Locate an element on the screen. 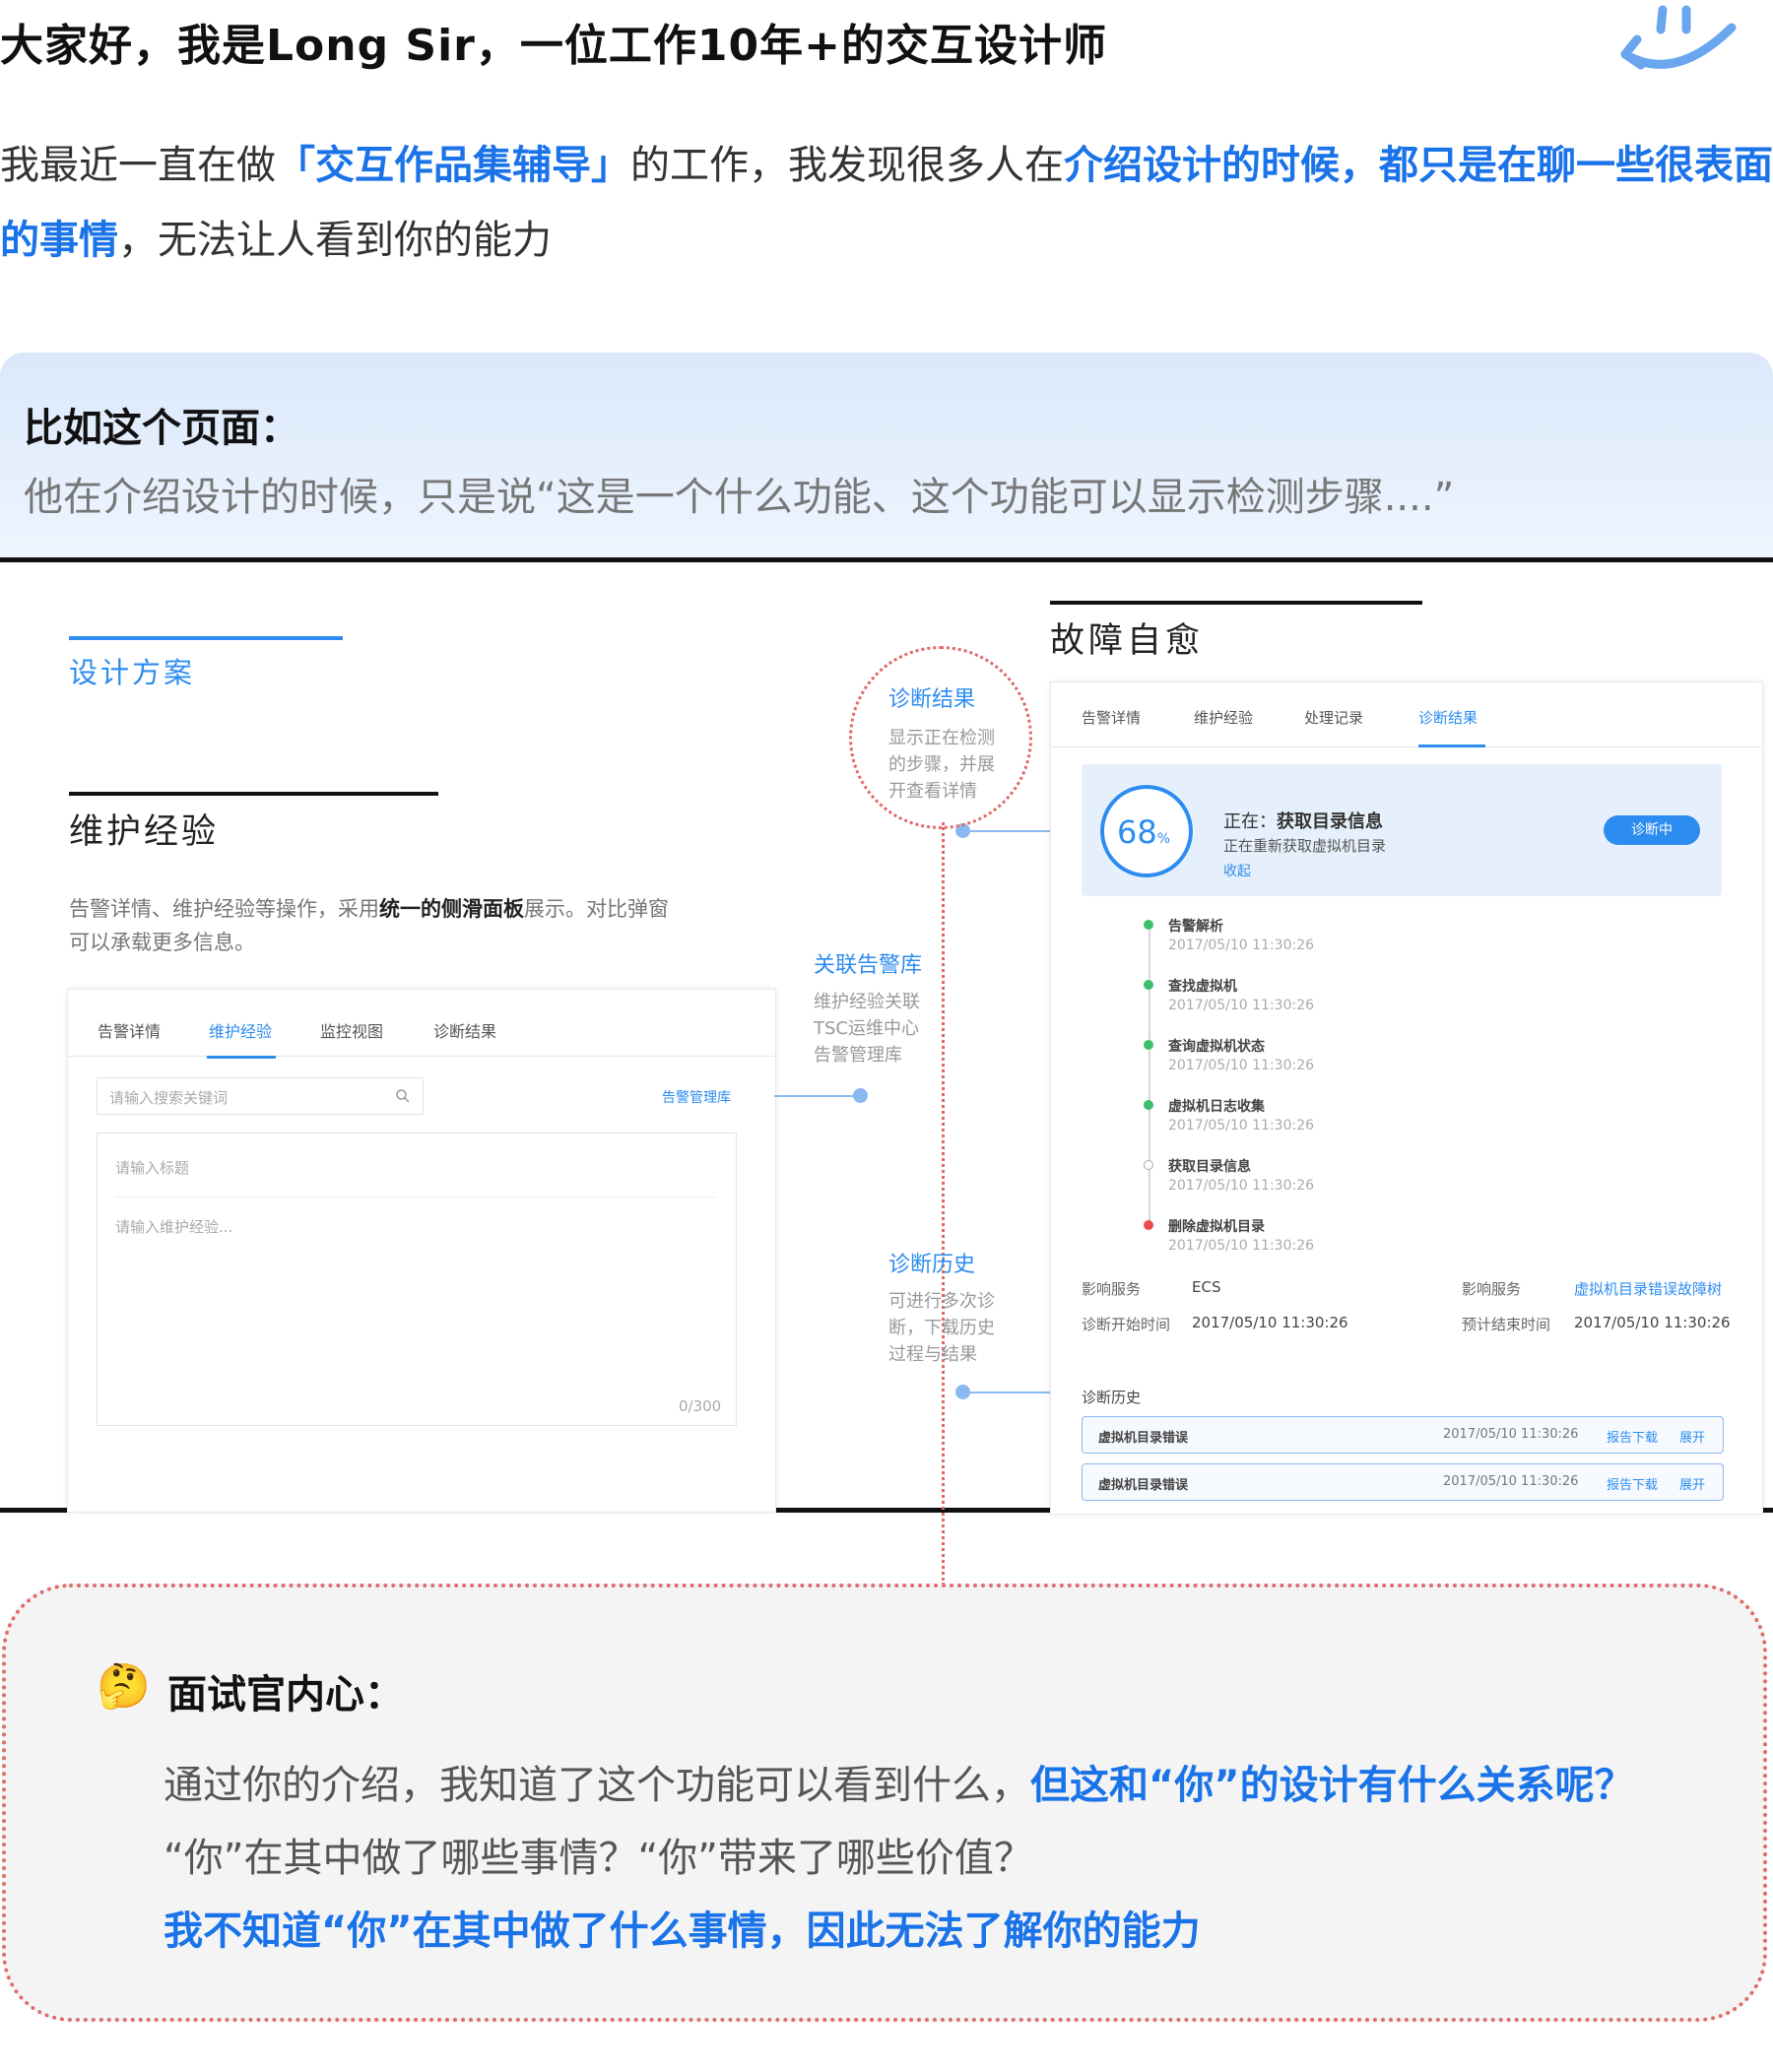 The image size is (1773, 2072). tab-alarm-detail: 告警详情 is located at coordinates (129, 1030).